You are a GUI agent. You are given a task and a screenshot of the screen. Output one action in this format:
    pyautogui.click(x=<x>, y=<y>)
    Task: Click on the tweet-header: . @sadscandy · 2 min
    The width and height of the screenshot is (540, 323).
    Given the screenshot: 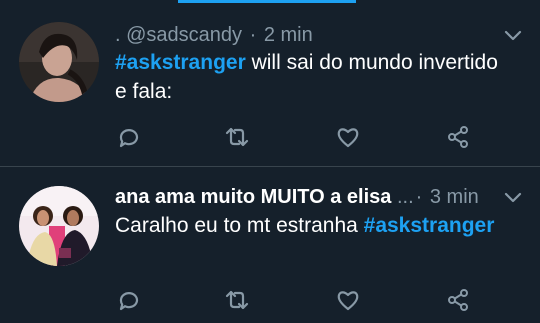 What is the action you would take?
    pyautogui.click(x=214, y=35)
    